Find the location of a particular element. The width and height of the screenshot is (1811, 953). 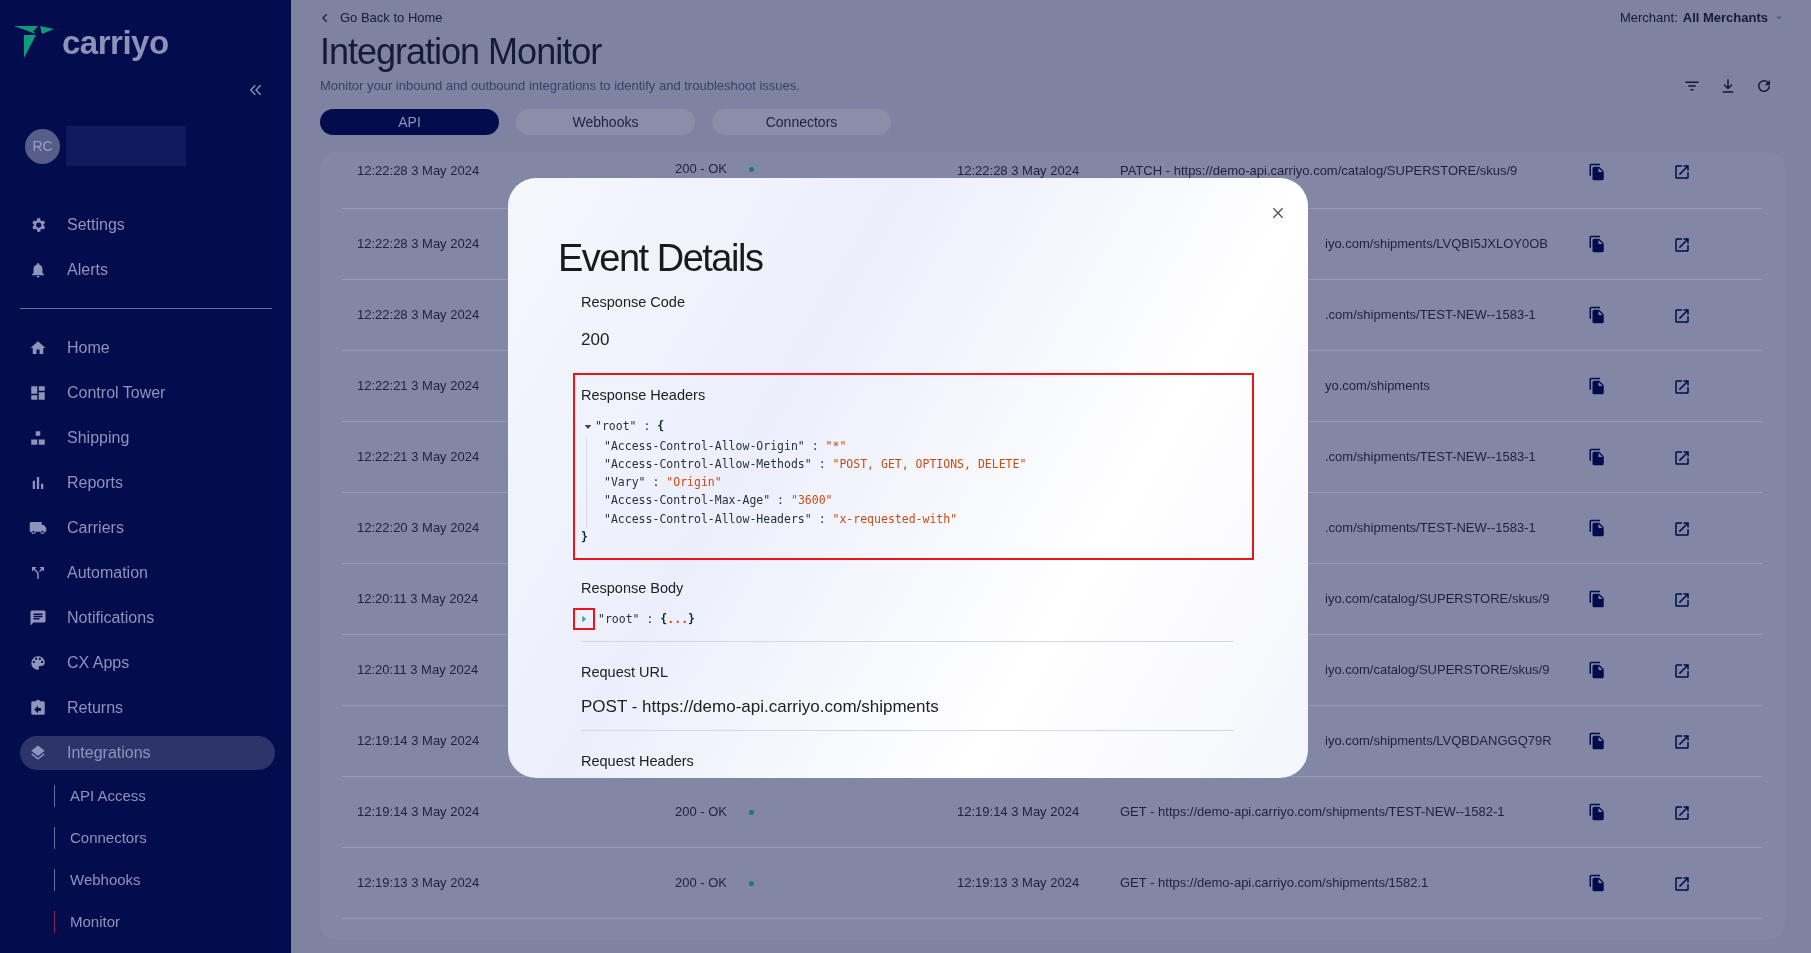

field-value: 200 is located at coordinates (596, 340).